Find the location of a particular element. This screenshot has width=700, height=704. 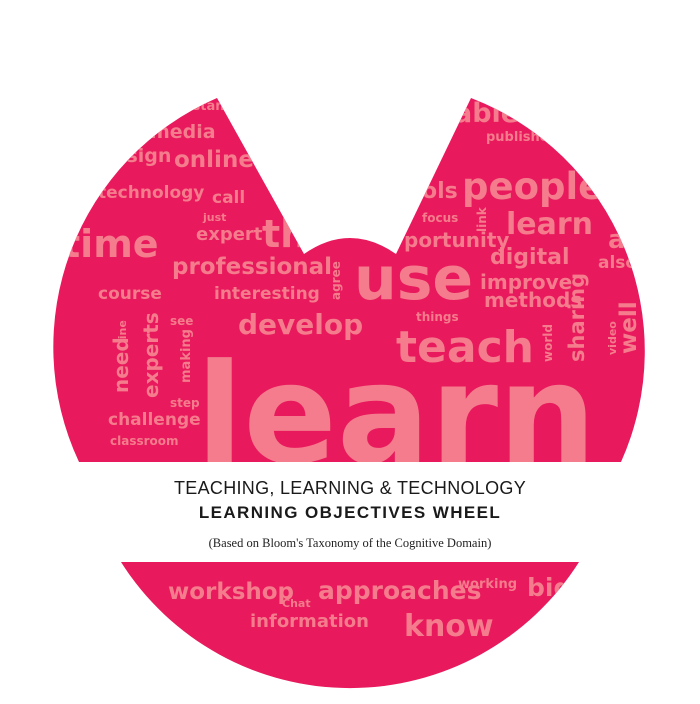

word: need is located at coordinates (121, 365).